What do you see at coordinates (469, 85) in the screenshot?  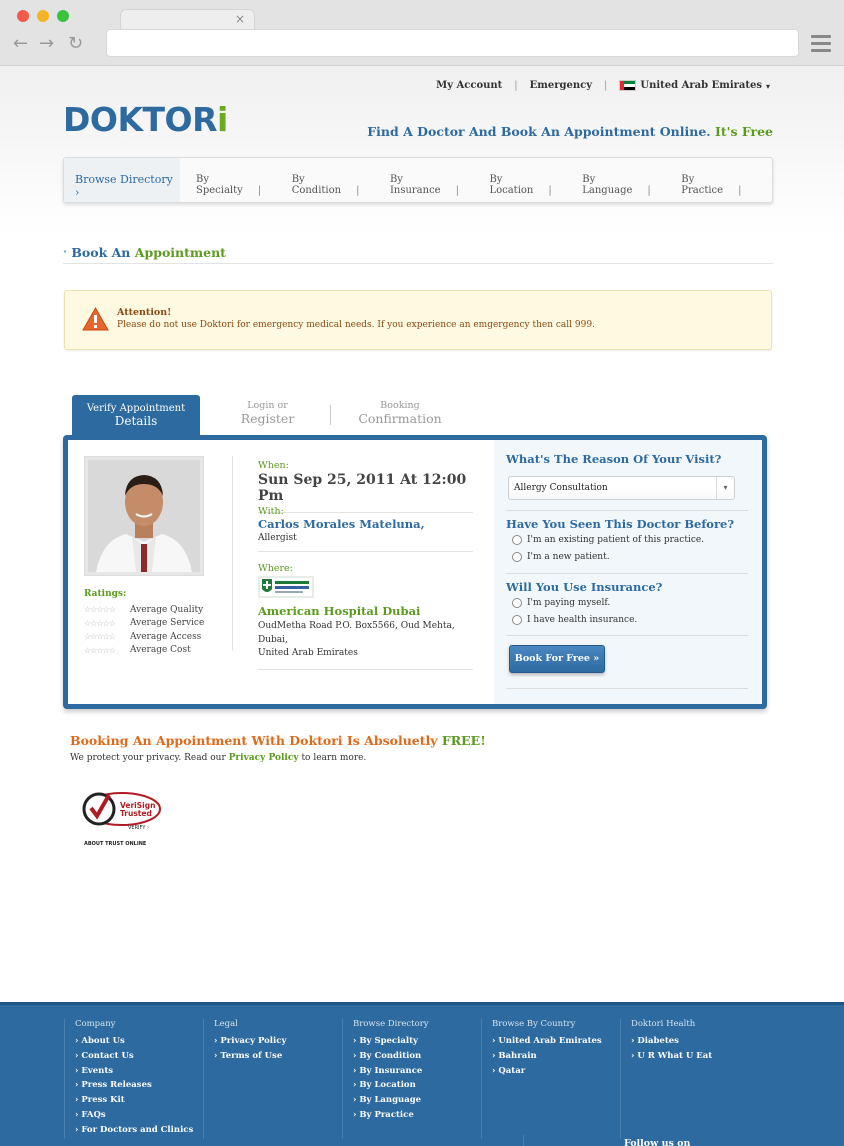 I see `my-account-link: My Account` at bounding box center [469, 85].